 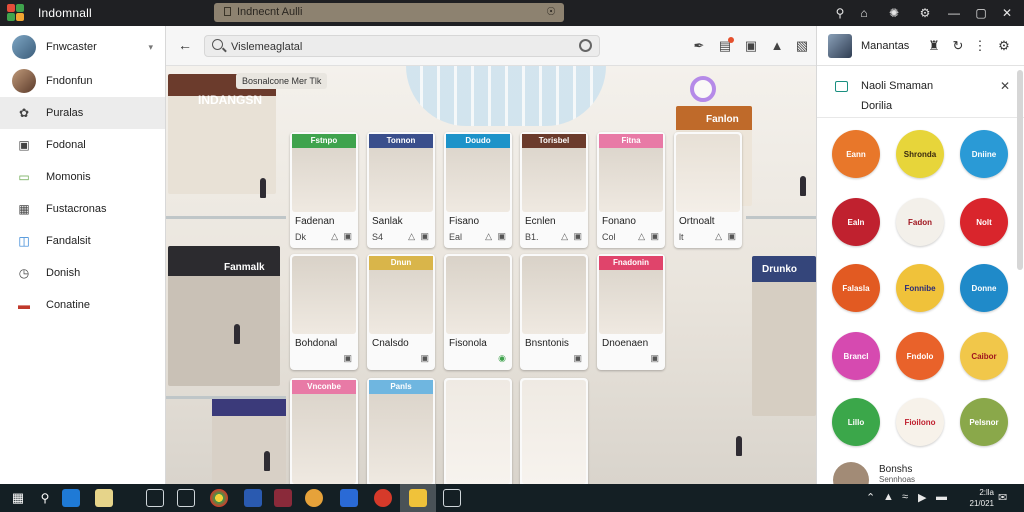 What do you see at coordinates (349, 498) in the screenshot?
I see `editor-app-icon` at bounding box center [349, 498].